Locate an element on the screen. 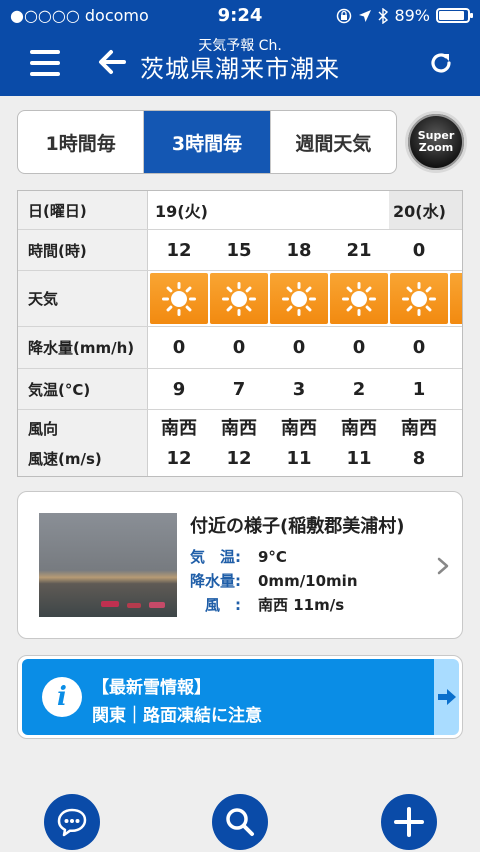 Image resolution: width=480 pixels, height=852 pixels. temp-cell: 2 is located at coordinates (359, 389).